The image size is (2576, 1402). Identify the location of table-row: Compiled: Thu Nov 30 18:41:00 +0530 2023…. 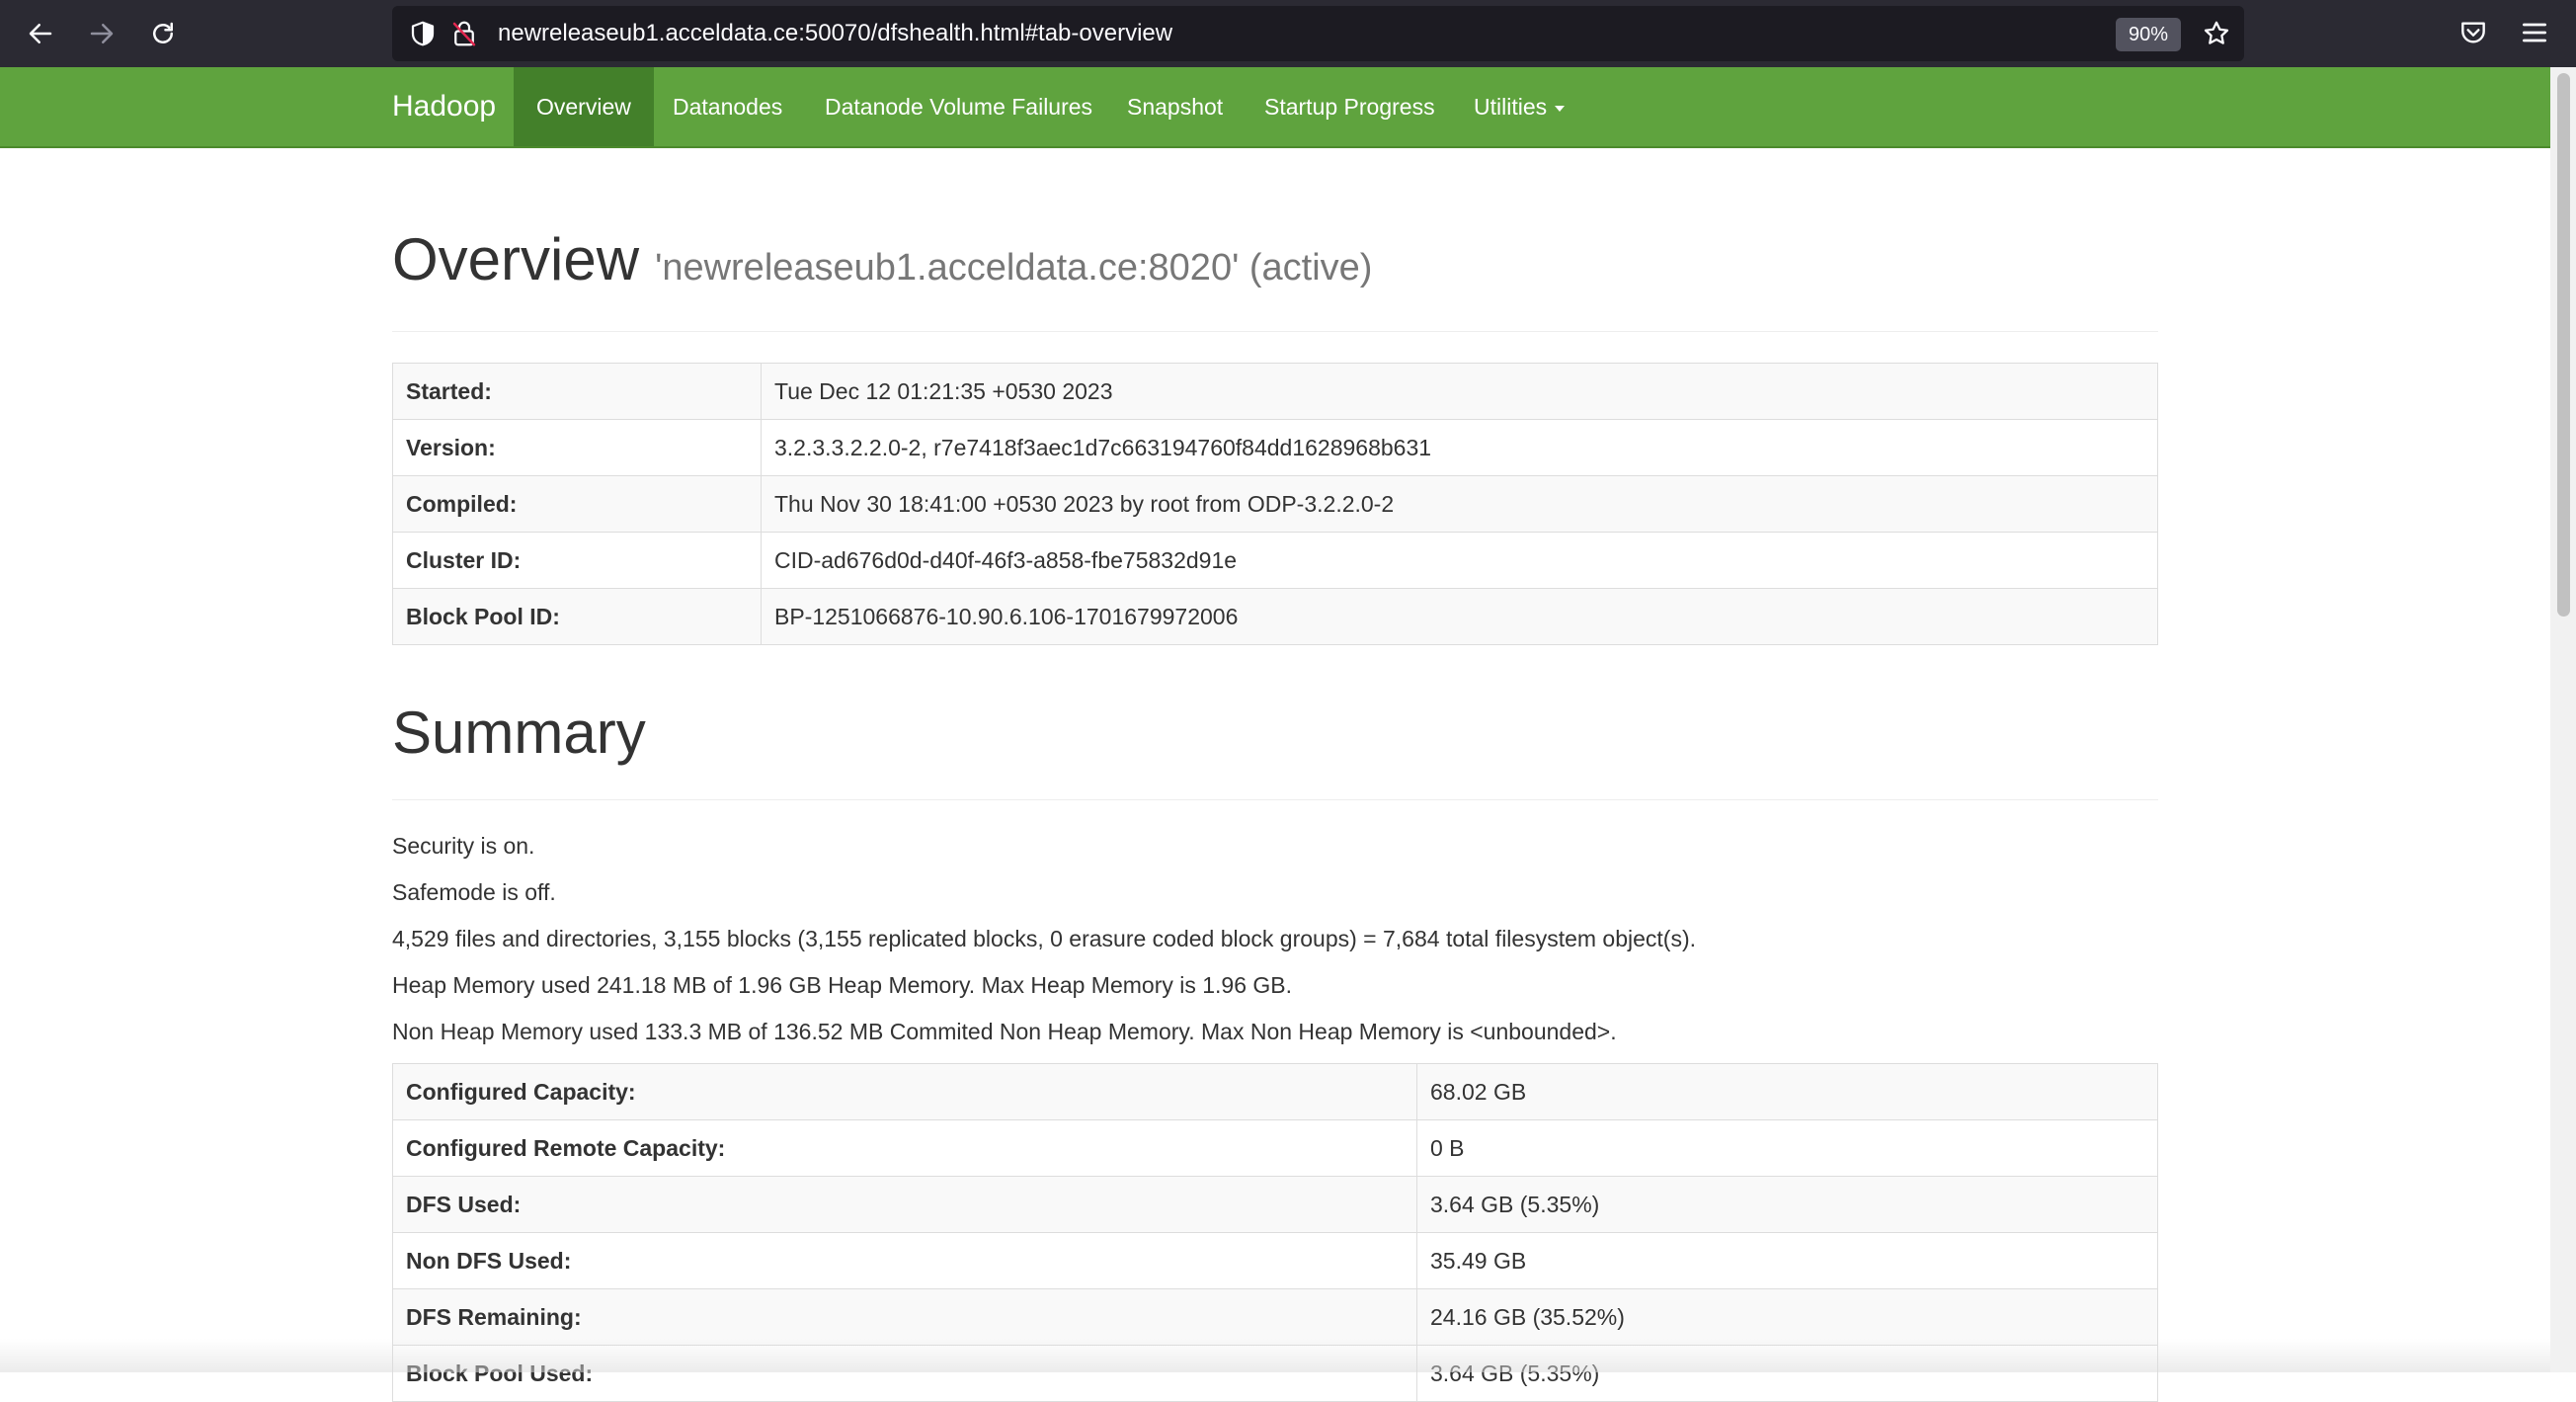
(1275, 504).